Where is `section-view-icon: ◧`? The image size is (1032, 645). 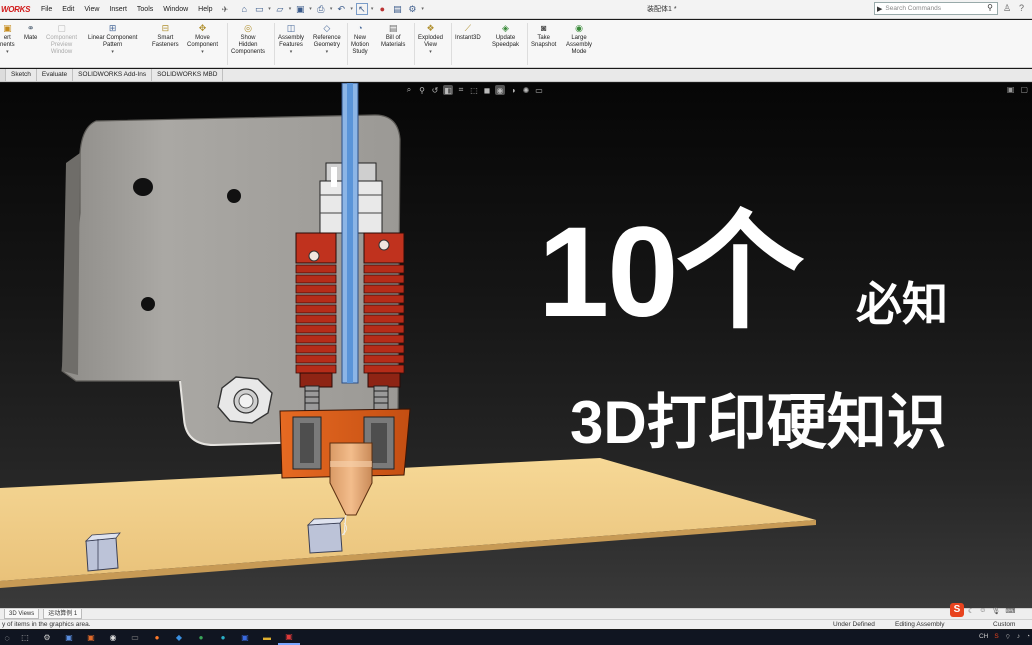 section-view-icon: ◧ is located at coordinates (448, 90).